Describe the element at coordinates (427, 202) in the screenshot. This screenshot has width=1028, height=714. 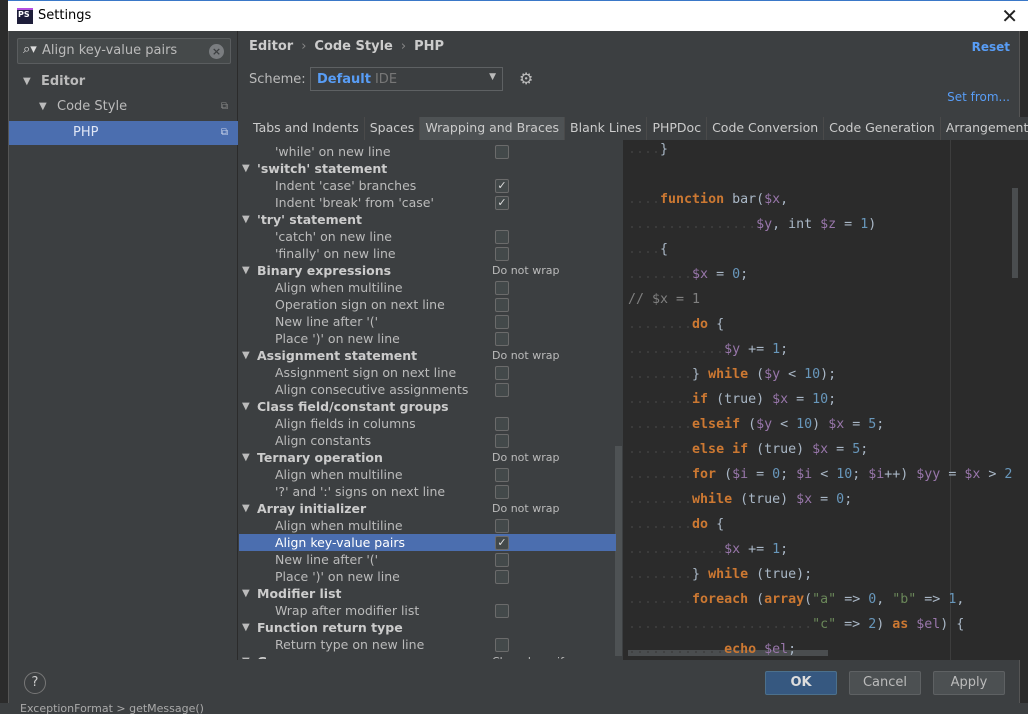
I see `option-row: Indent 'break' from 'case' ✓` at that location.